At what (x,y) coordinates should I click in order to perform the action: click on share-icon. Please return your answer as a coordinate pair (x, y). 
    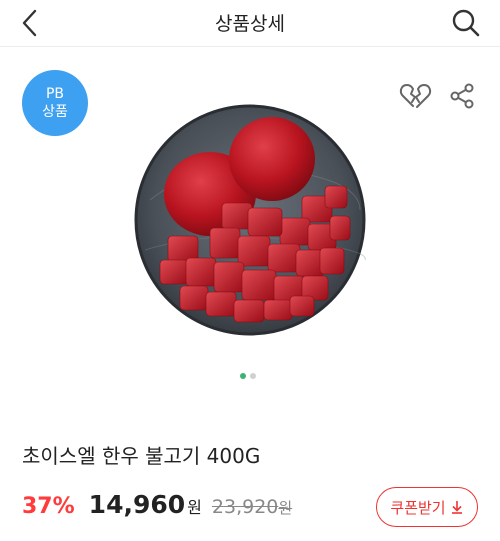
    Looking at the image, I should click on (462, 96).